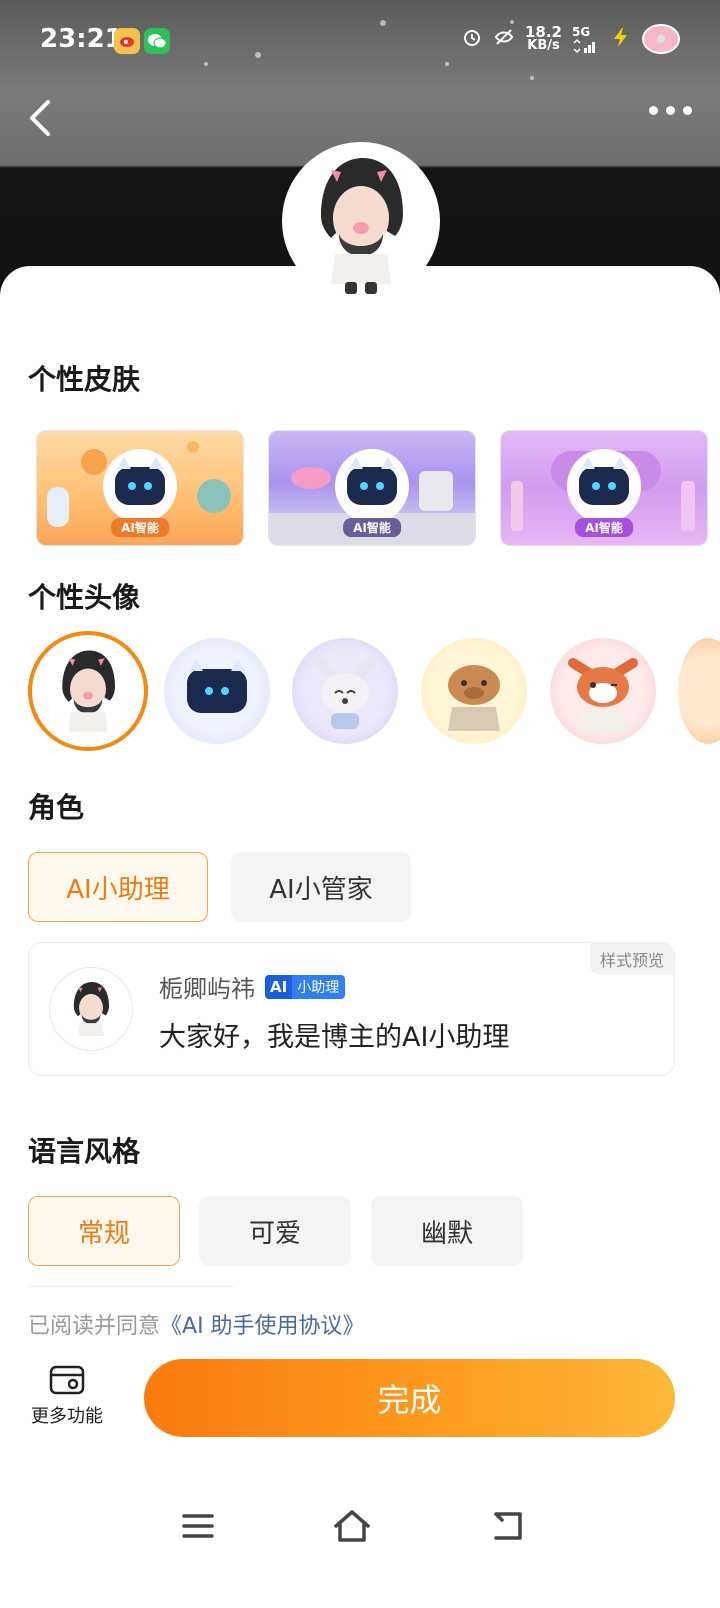  I want to click on home-icon, so click(352, 1526).